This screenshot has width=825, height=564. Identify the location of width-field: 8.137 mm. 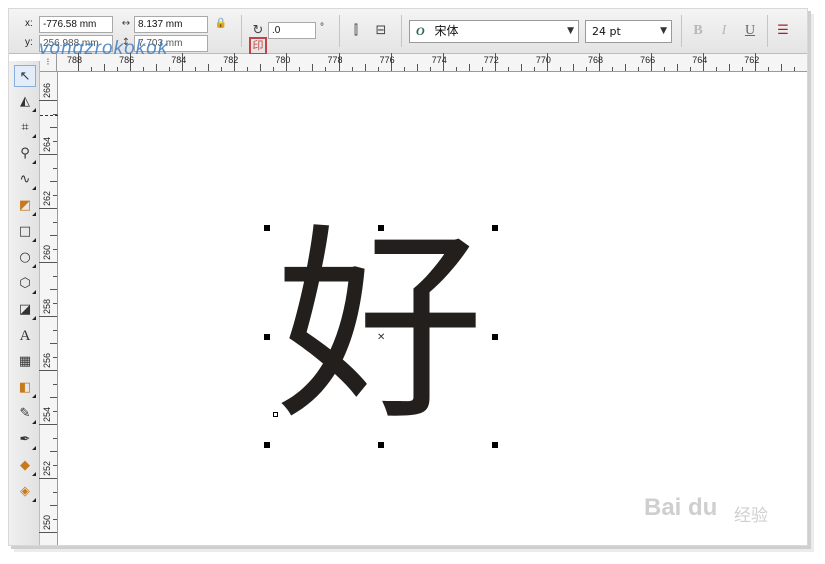
(171, 24).